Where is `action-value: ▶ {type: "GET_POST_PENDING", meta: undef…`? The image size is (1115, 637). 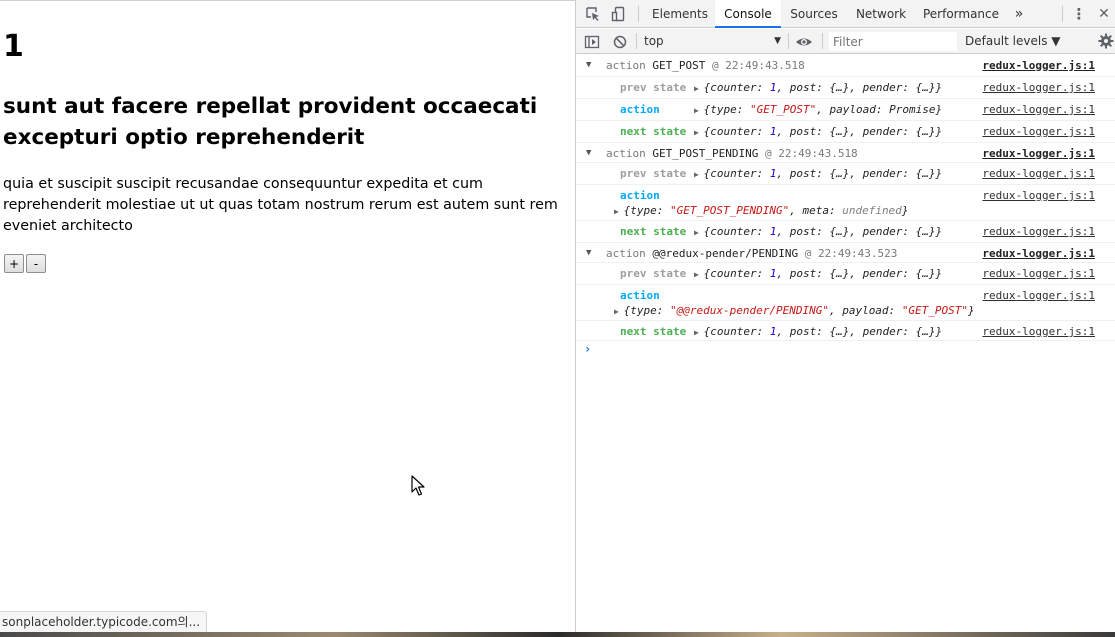 action-value: ▶ {type: "GET_POST_PENDING", meta: undef… is located at coordinates (761, 210).